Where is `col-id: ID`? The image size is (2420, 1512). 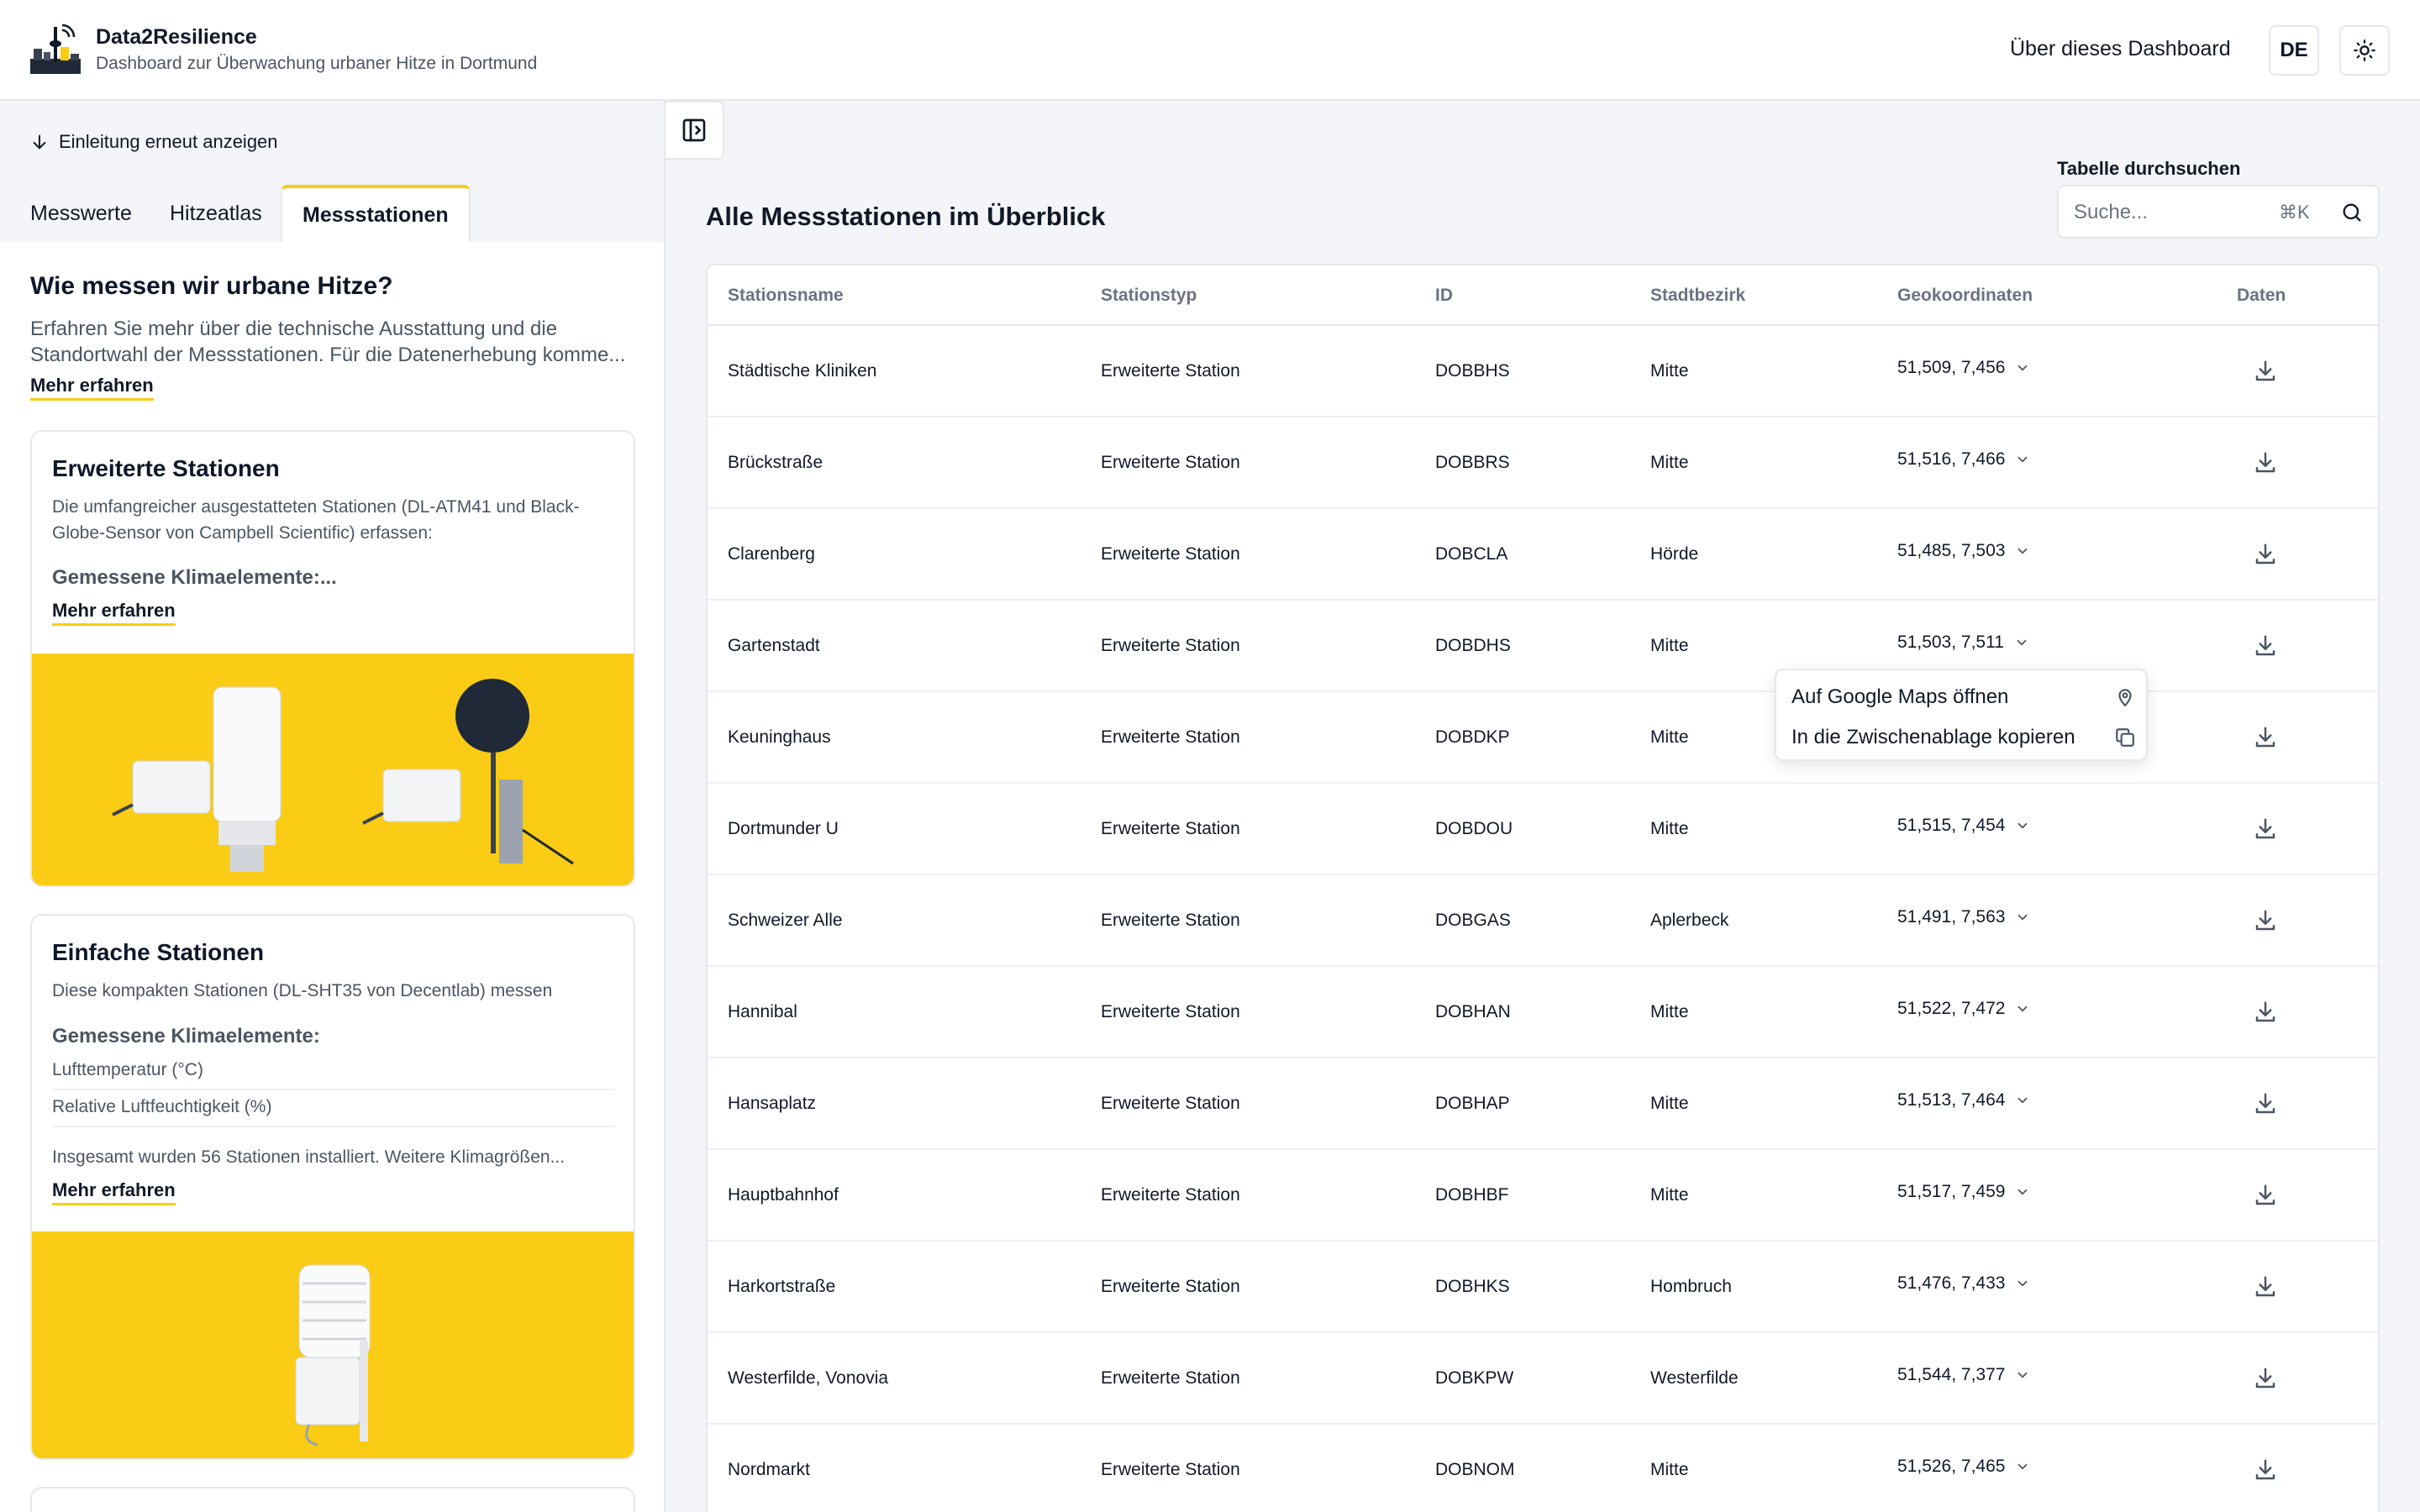 col-id: ID is located at coordinates (1444, 296).